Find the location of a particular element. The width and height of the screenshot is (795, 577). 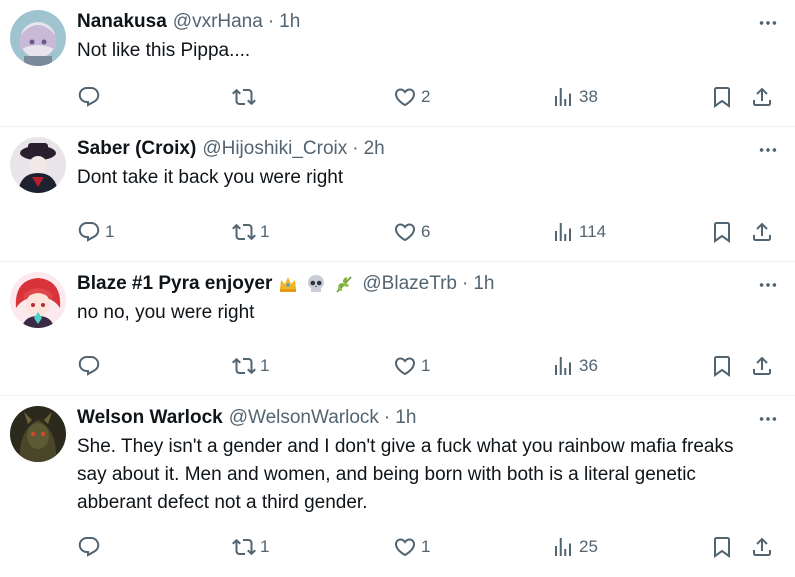

user-handle: @vxrHana is located at coordinates (218, 22).